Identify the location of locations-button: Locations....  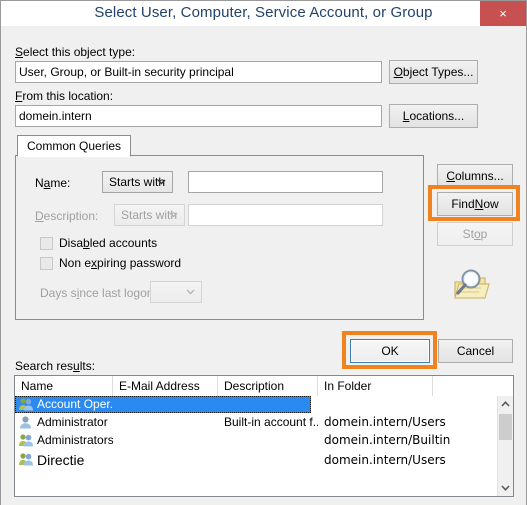
(433, 116).